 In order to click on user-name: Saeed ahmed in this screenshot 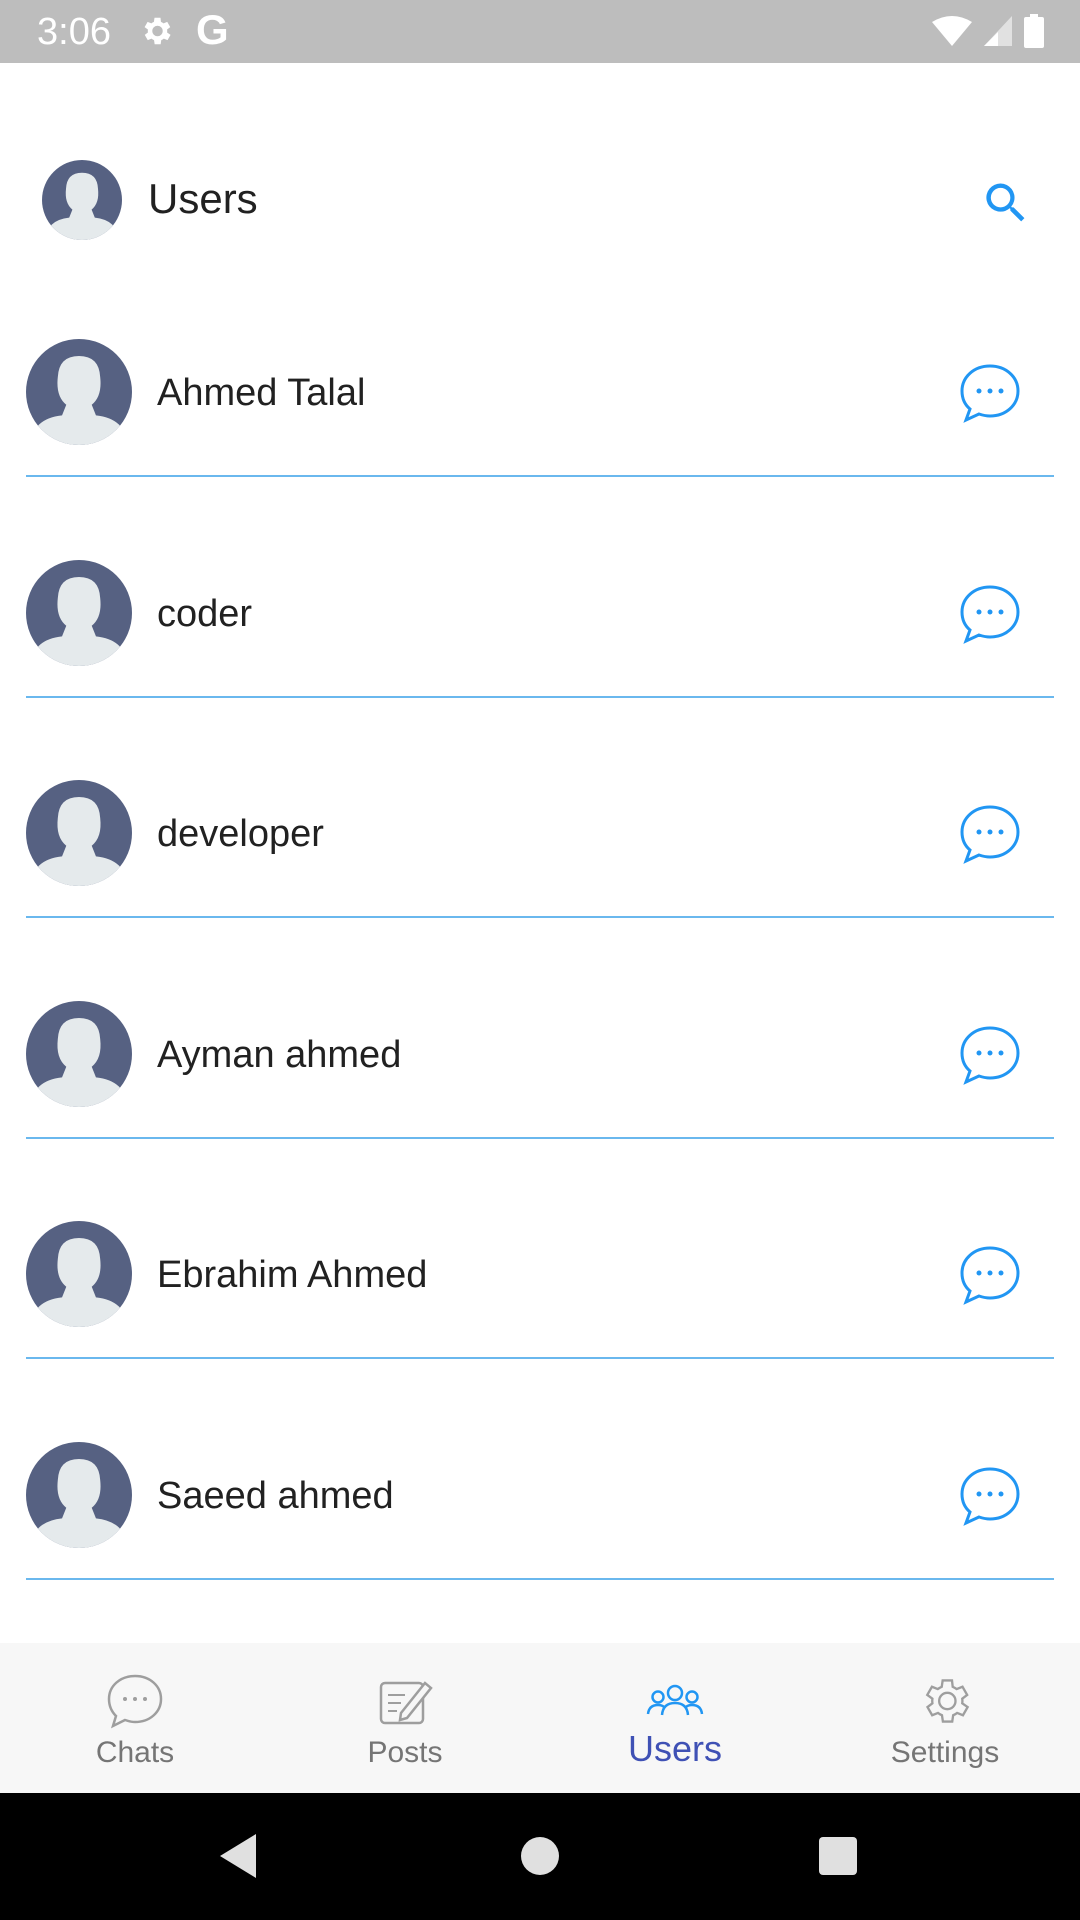, I will do `click(275, 1495)`.